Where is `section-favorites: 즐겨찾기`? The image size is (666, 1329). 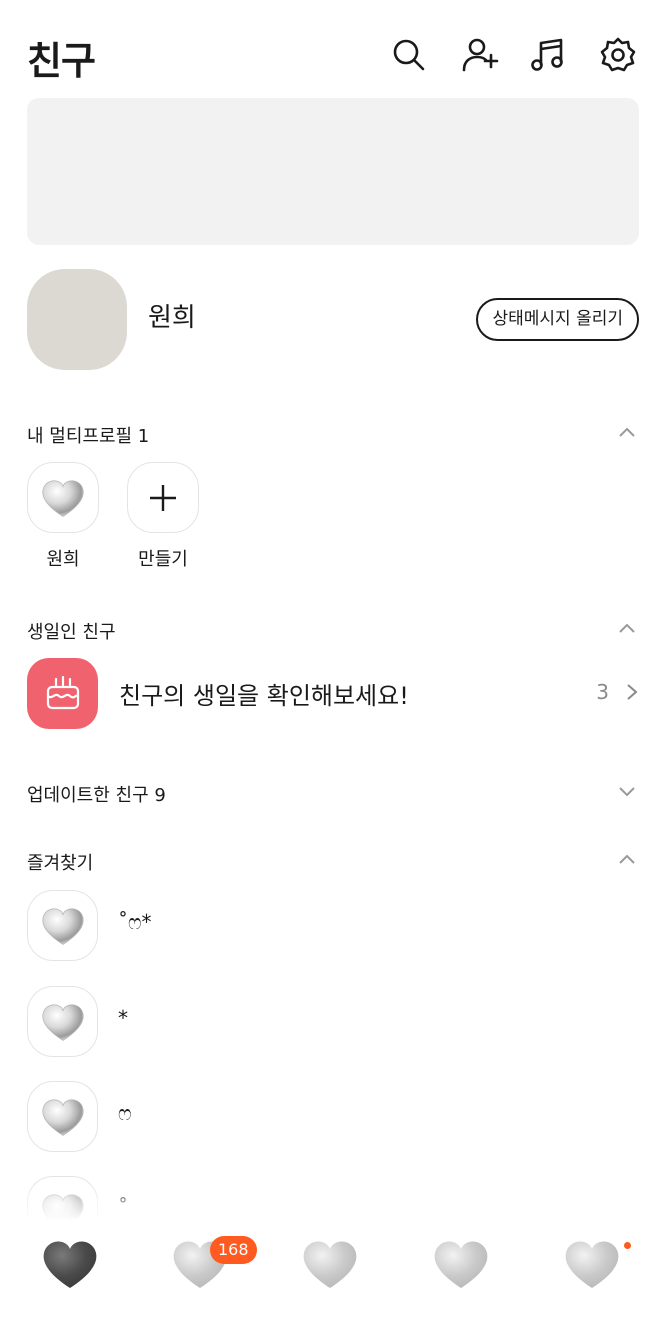 section-favorites: 즐겨찾기 is located at coordinates (333, 860).